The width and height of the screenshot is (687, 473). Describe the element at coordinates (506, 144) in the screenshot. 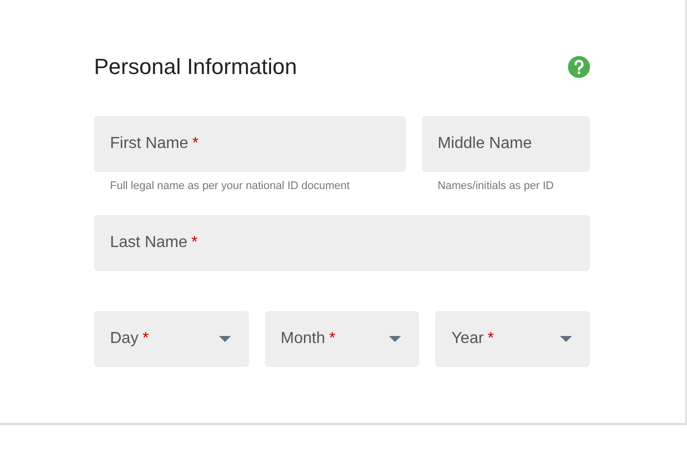

I see `input-field: Middle Name` at that location.